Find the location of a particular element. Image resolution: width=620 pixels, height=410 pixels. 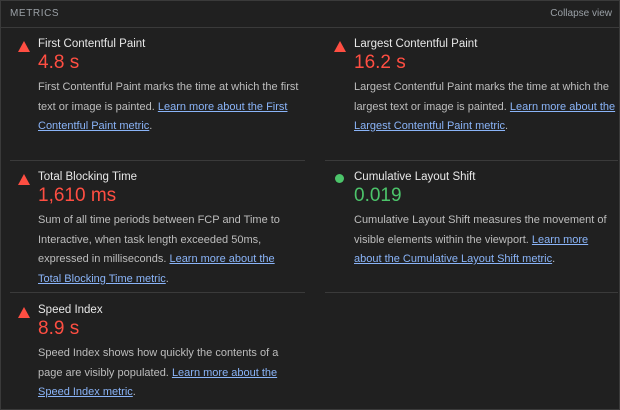

green-circle-icon is located at coordinates (339, 178).